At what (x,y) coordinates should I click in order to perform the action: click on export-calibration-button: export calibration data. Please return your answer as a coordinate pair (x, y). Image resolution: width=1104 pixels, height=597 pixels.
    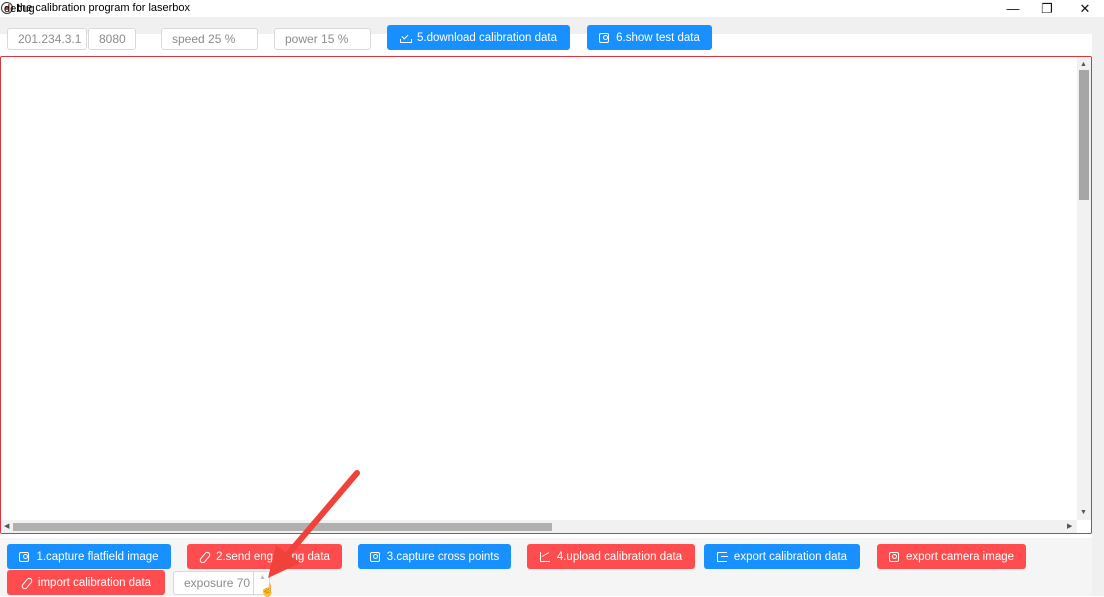
    Looking at the image, I should click on (782, 556).